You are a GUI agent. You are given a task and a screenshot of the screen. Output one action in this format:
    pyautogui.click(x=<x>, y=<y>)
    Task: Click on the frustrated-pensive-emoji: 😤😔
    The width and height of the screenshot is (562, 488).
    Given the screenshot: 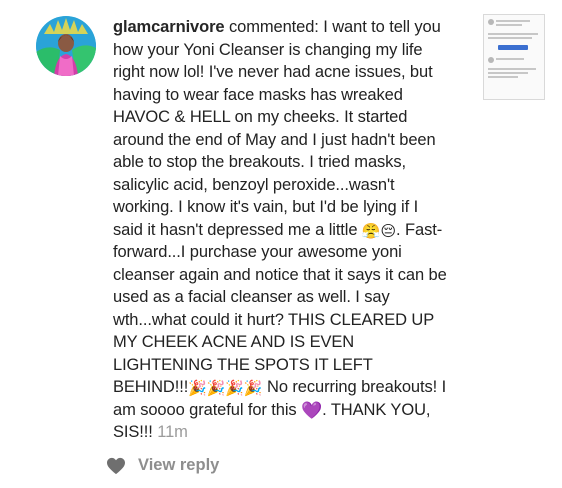 What is the action you would take?
    pyautogui.click(x=379, y=231)
    